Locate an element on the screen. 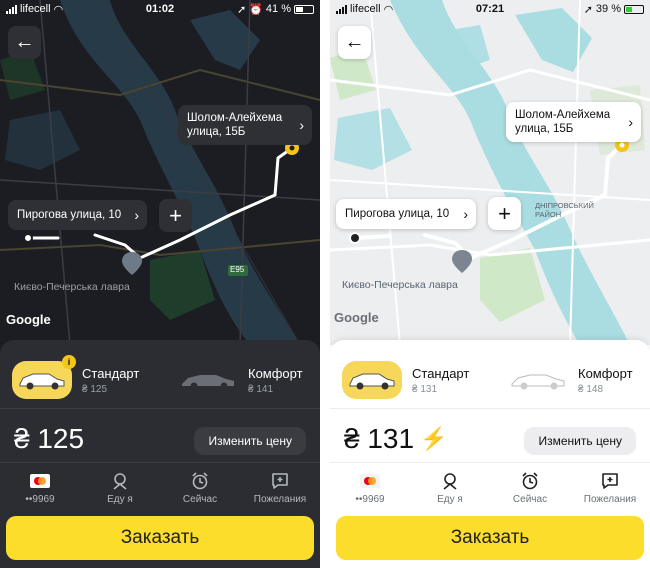 This screenshot has height=568, width=650. price-value: ₴ 131 is located at coordinates (379, 438).